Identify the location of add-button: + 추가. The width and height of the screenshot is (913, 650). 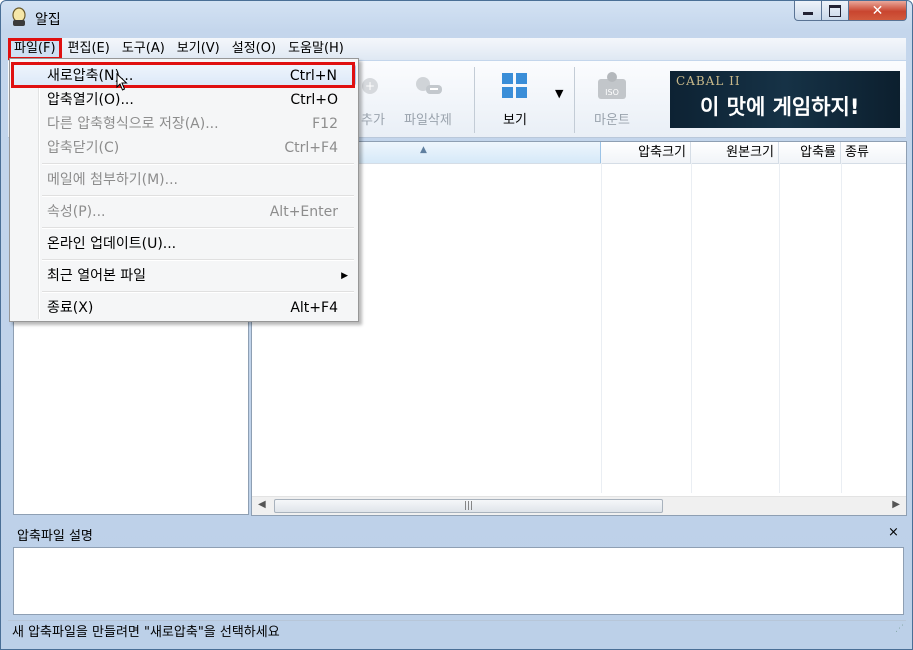
(373, 99).